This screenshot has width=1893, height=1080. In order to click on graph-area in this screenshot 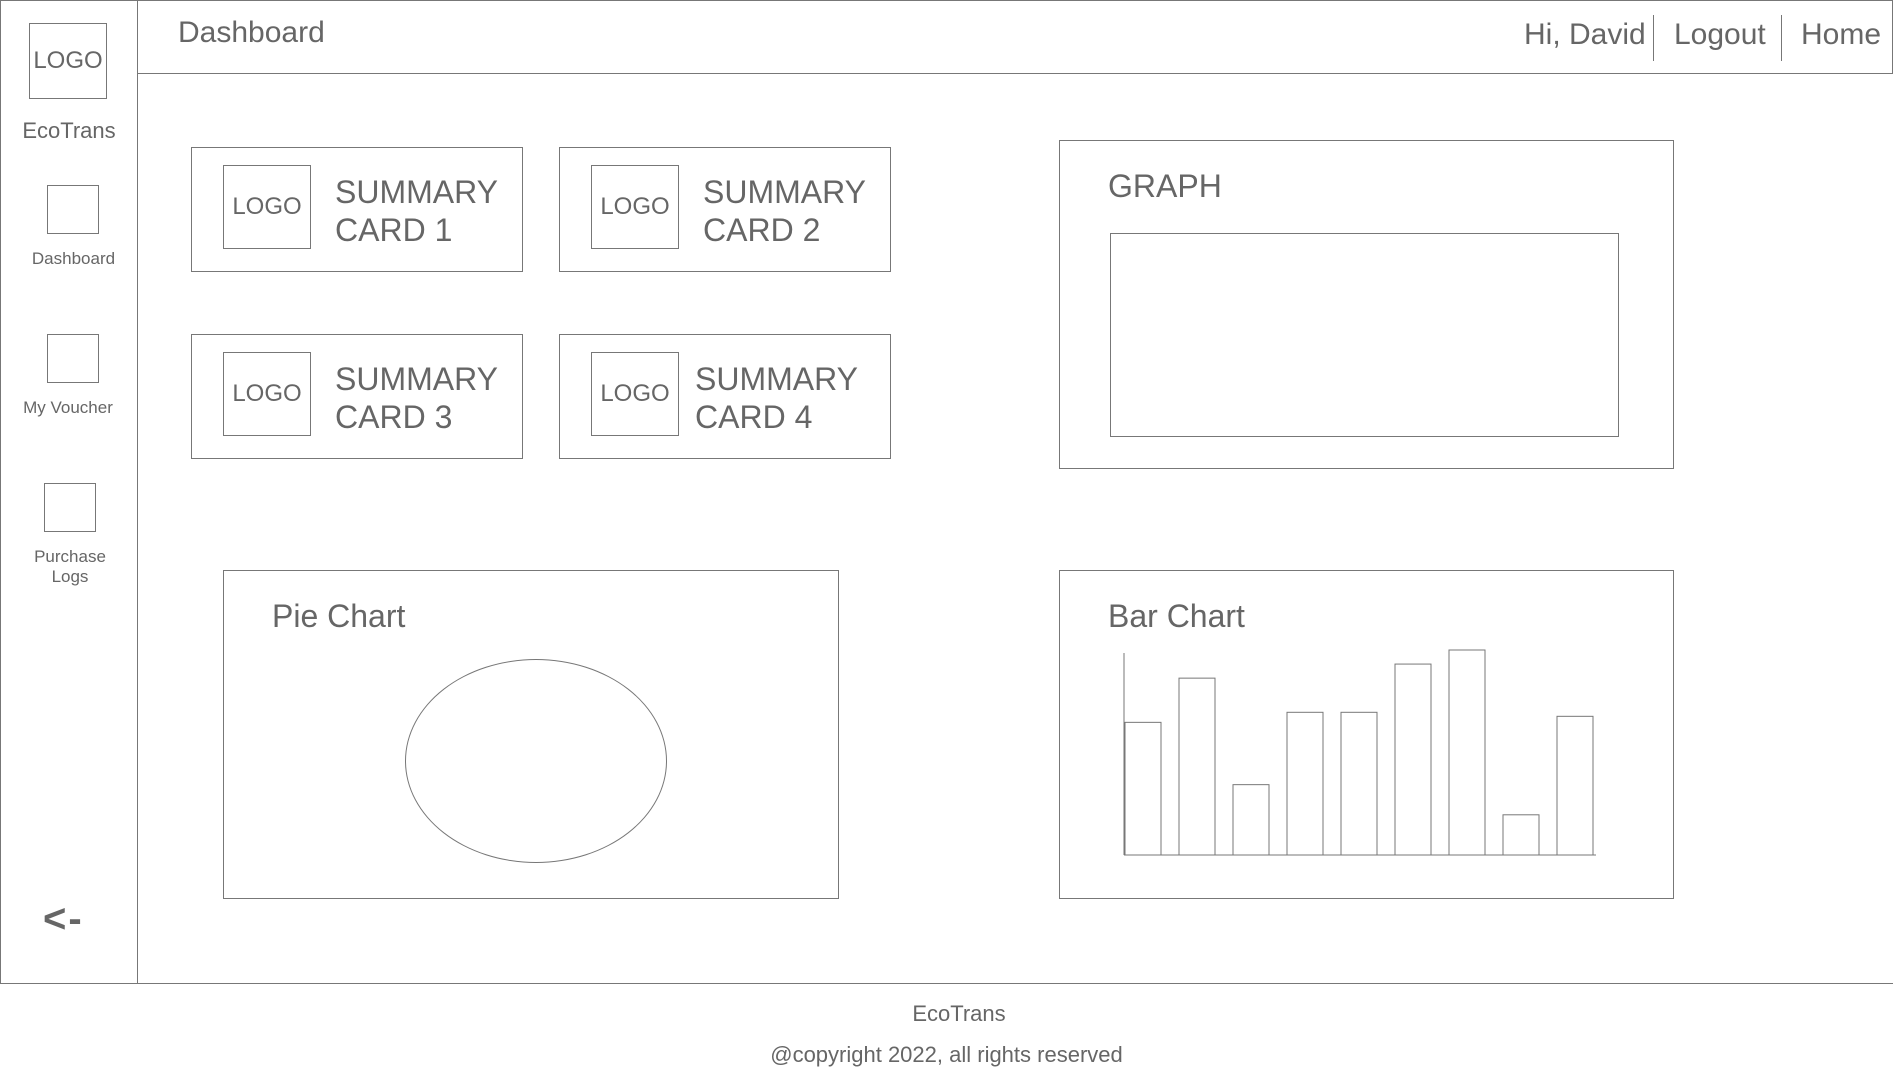, I will do `click(1364, 335)`.